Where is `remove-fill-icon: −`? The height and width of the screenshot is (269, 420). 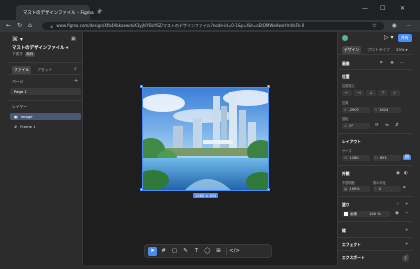 remove-fill-icon: − is located at coordinates (407, 213).